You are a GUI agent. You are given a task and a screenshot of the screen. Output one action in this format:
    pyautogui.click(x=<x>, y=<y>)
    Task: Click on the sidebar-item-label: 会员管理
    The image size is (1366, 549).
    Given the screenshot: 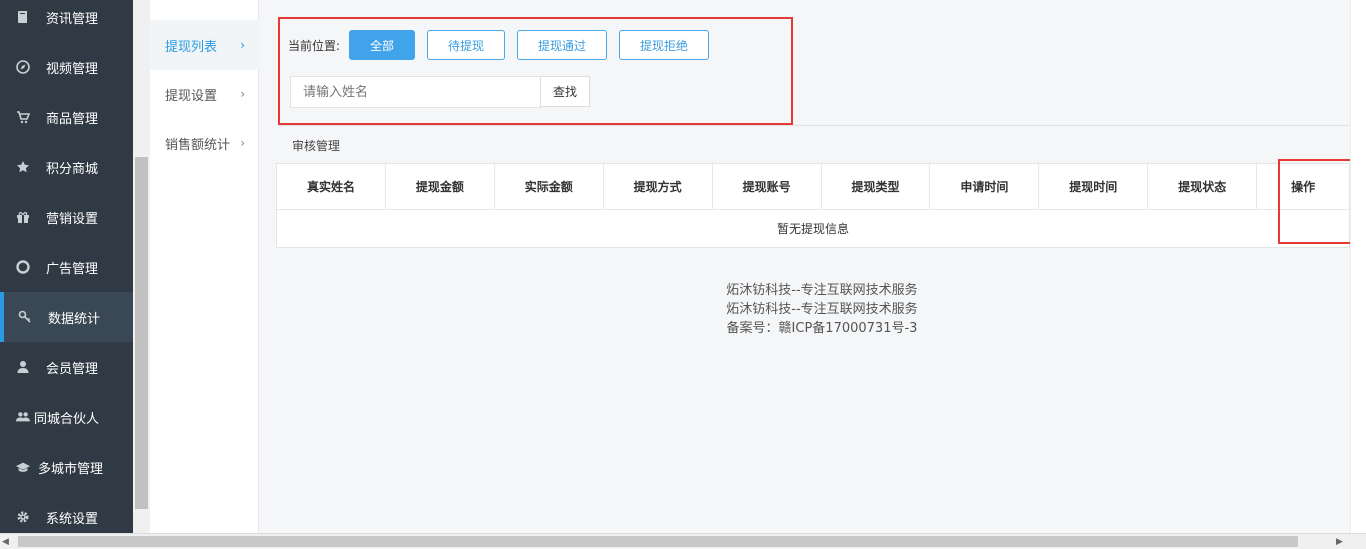 What is the action you would take?
    pyautogui.click(x=72, y=369)
    